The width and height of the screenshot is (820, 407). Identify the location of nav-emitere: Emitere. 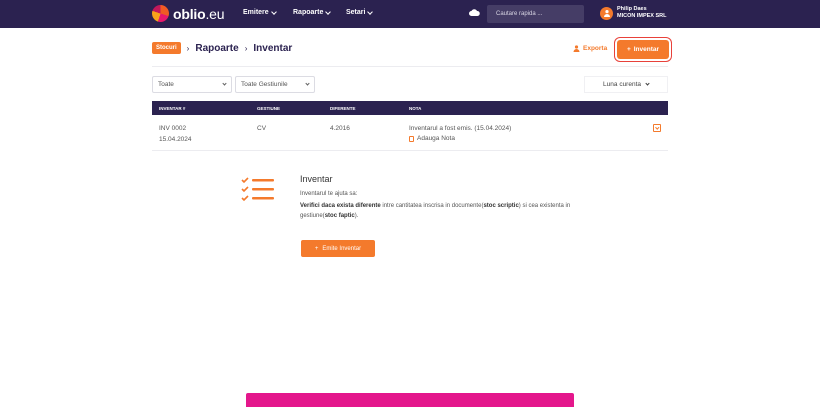
(260, 12).